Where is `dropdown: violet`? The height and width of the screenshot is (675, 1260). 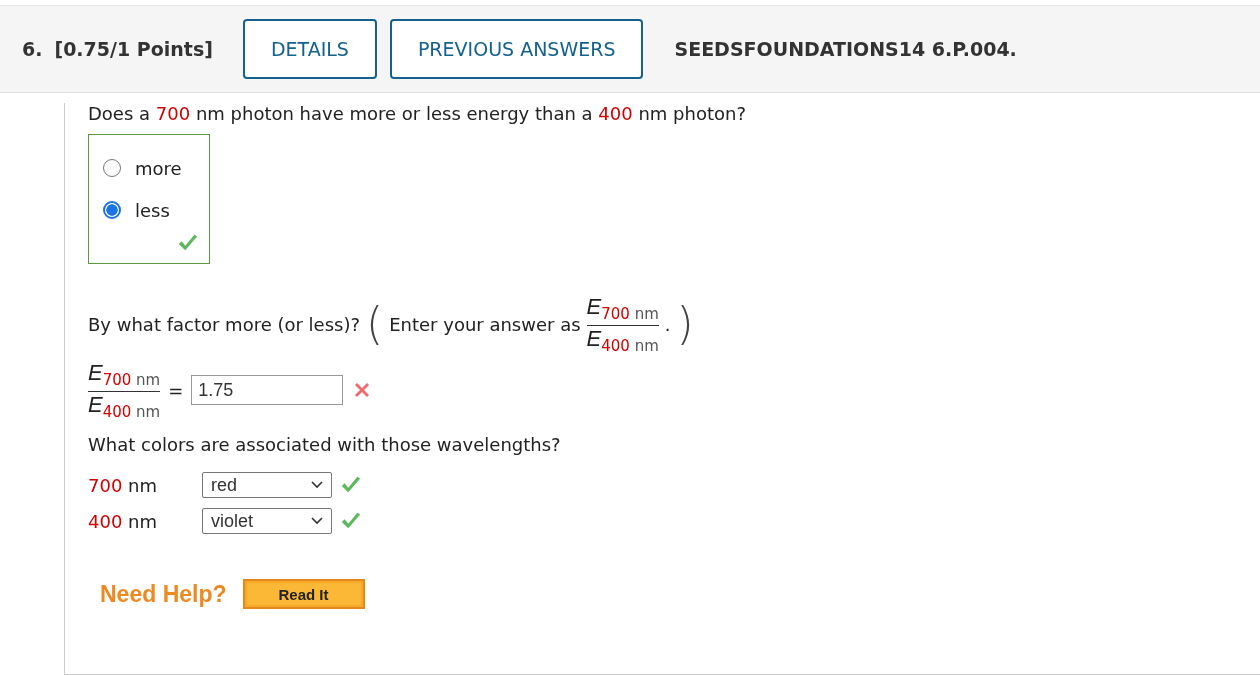
dropdown: violet is located at coordinates (267, 521).